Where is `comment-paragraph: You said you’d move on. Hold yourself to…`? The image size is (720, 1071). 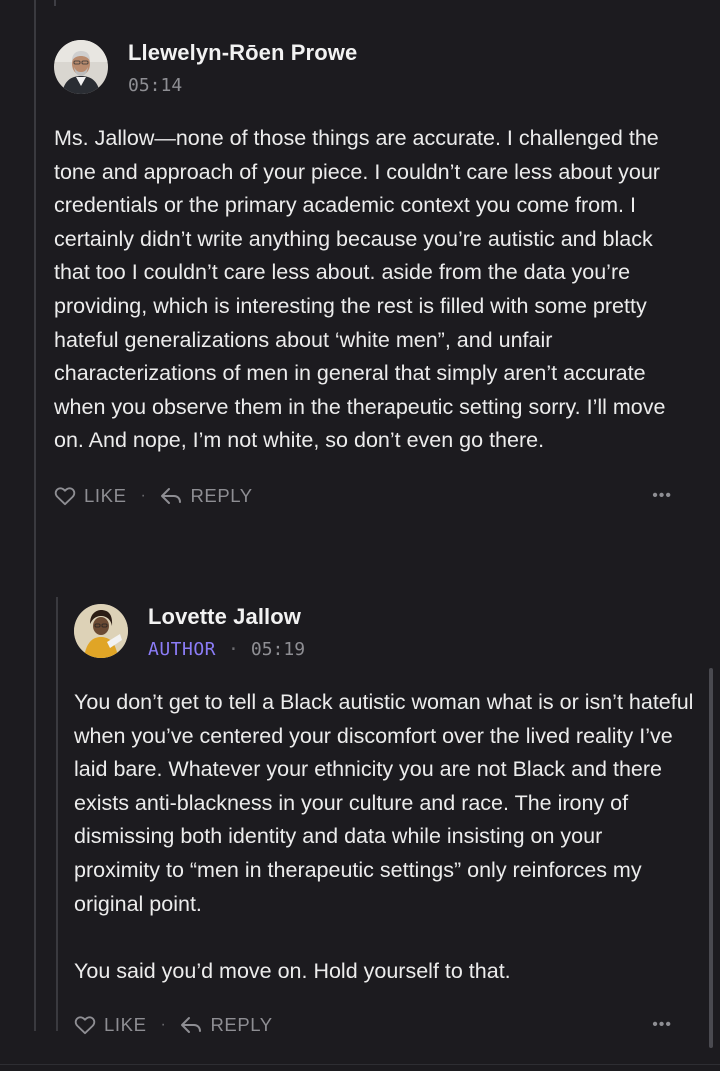 comment-paragraph: You said you’d move on. Hold yourself to… is located at coordinates (292, 970).